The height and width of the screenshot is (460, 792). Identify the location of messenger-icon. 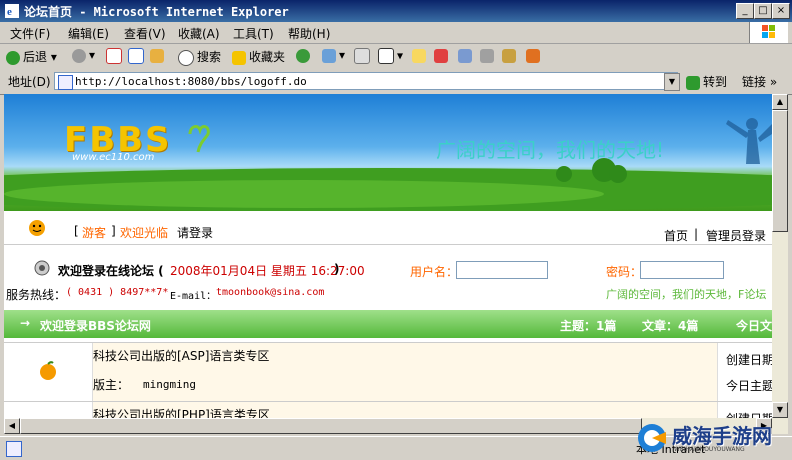
(465, 55).